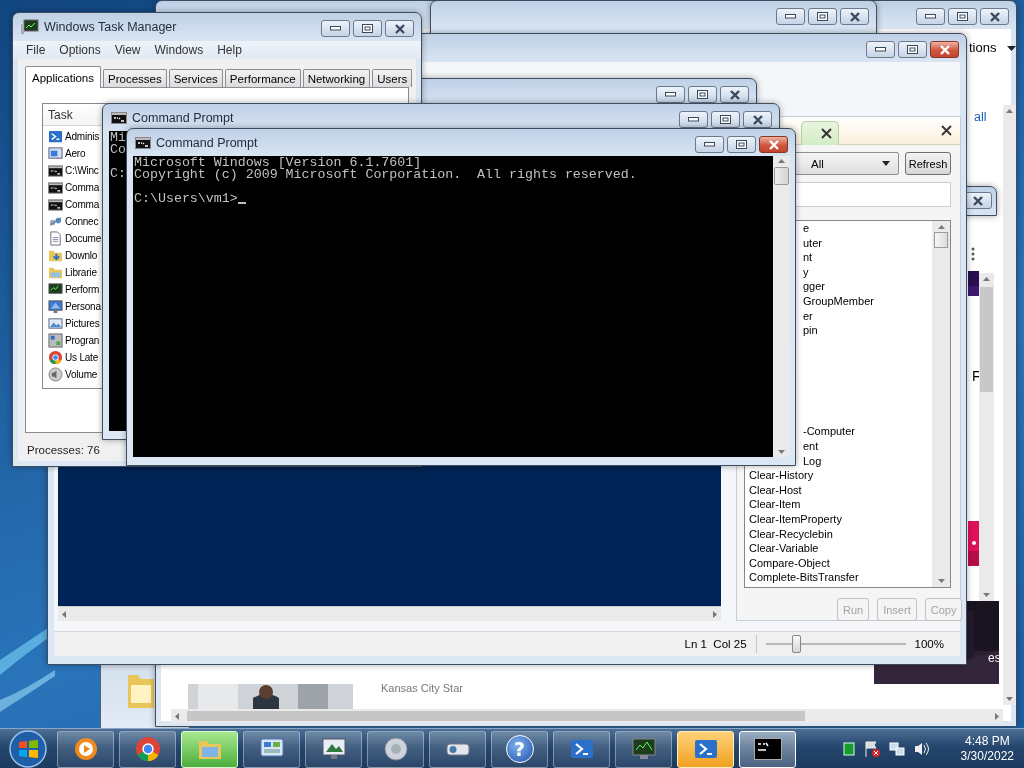 Image resolution: width=1024 pixels, height=768 pixels. I want to click on arrow-right-icon, so click(715, 614).